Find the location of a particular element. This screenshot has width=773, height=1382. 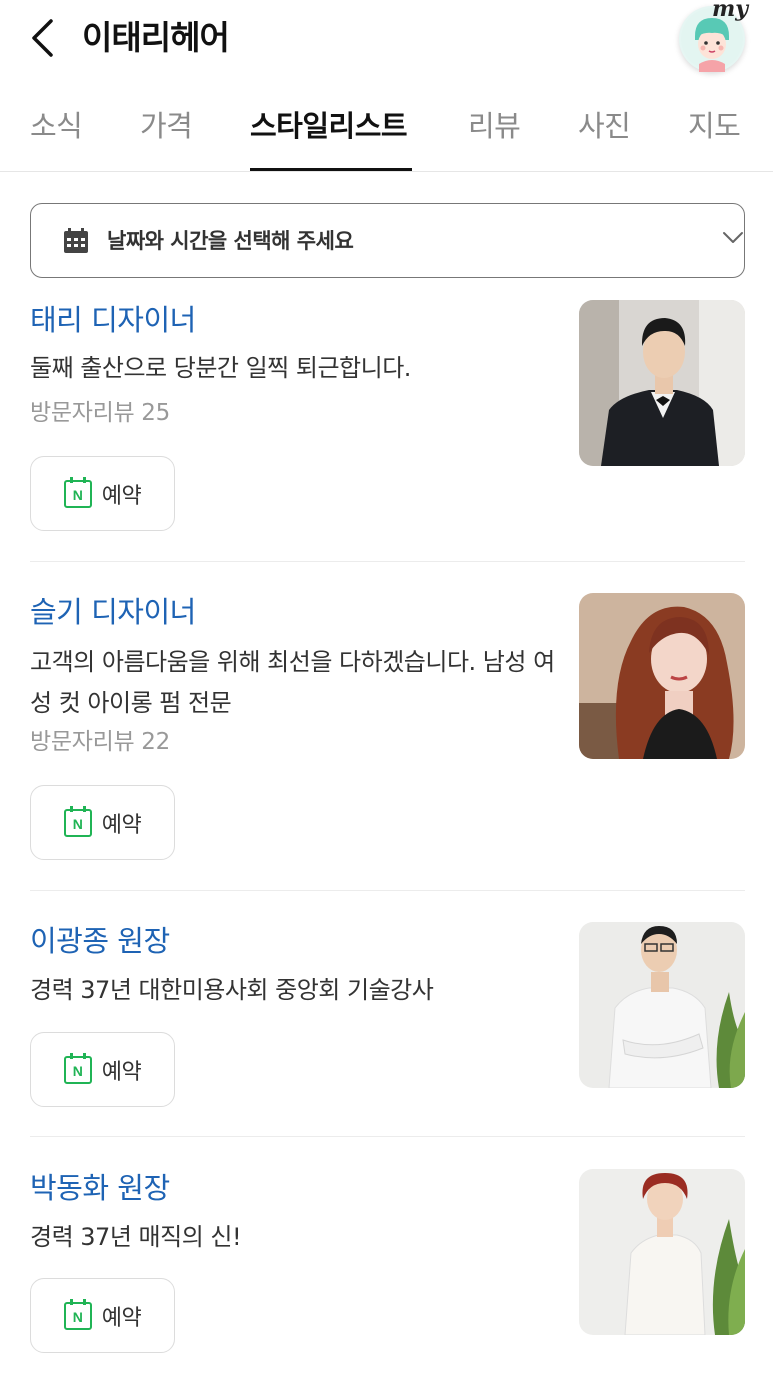

back-button is located at coordinates (42, 38).